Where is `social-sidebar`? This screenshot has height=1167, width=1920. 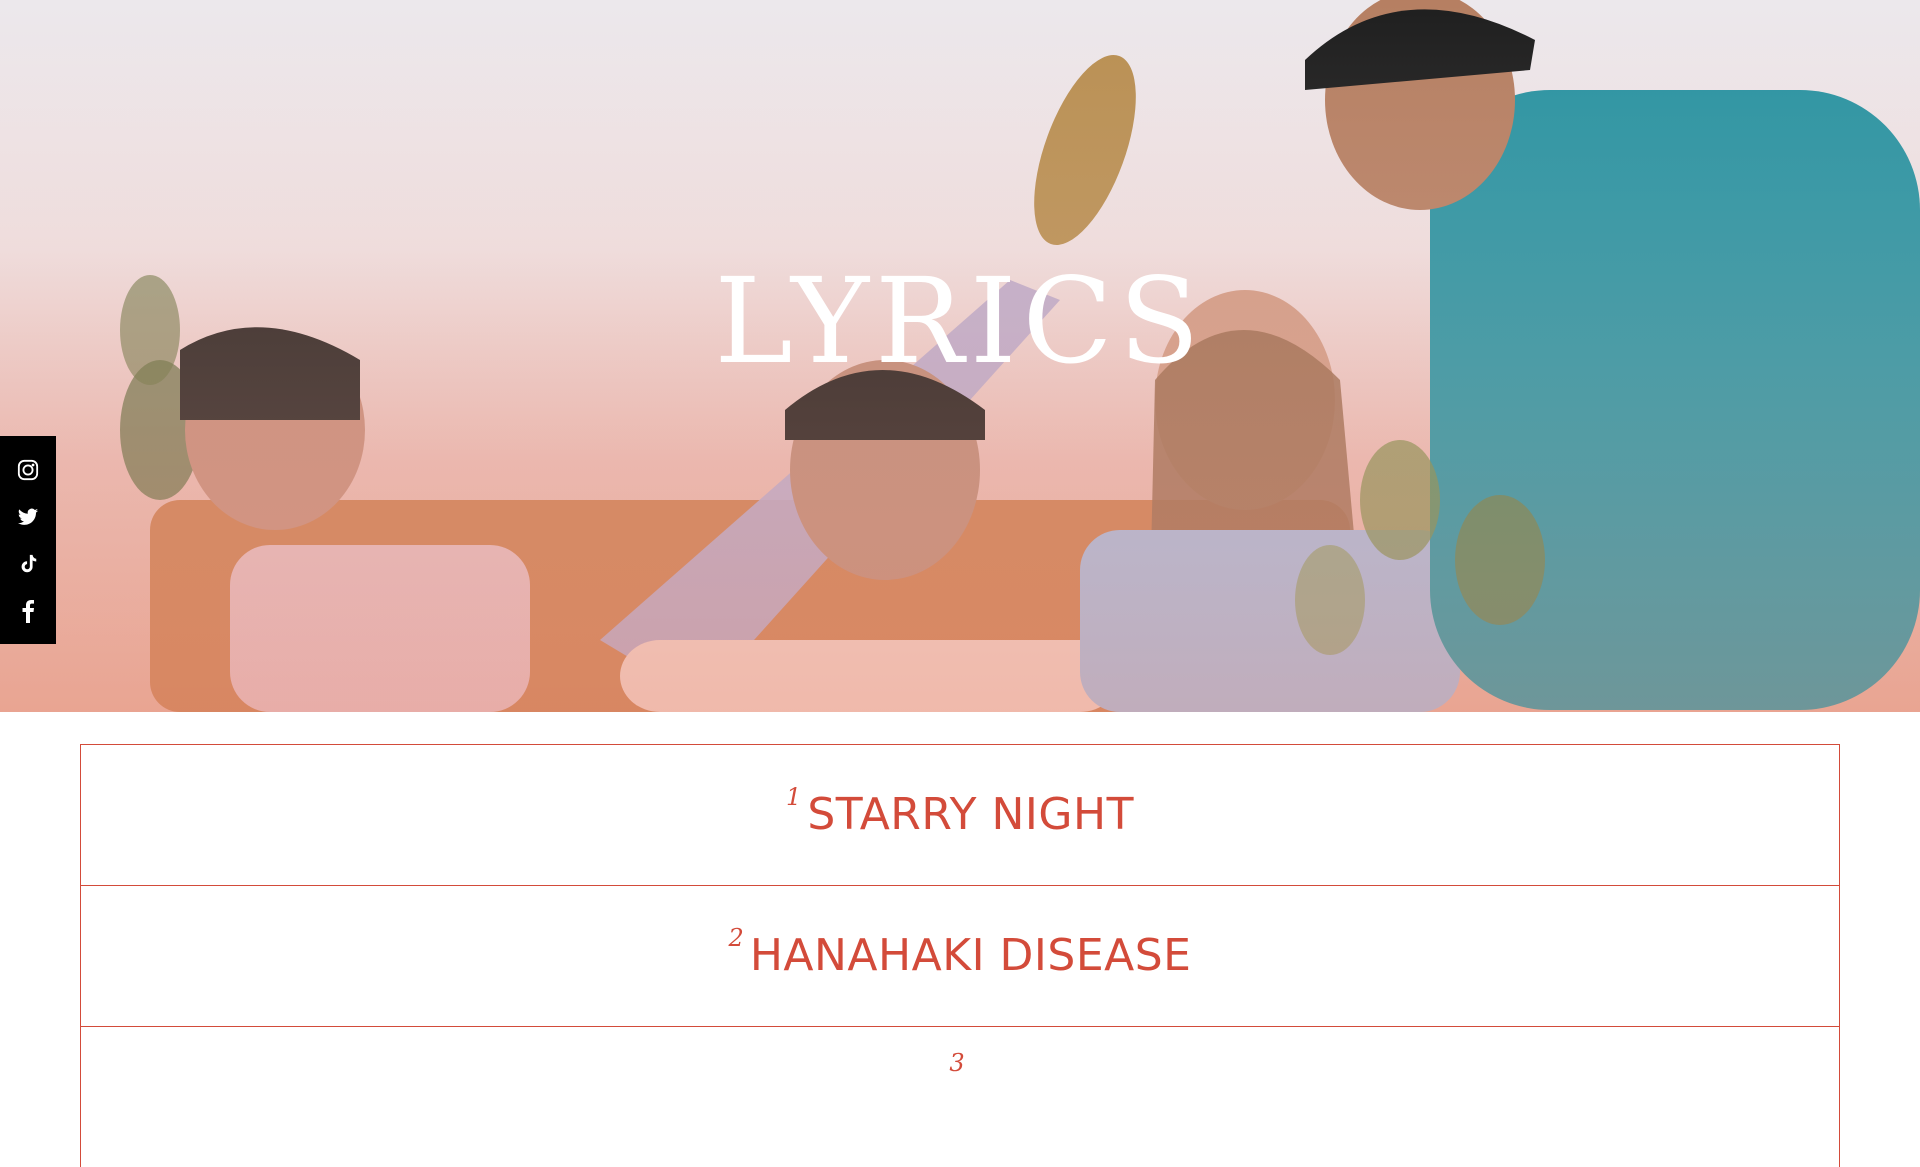
social-sidebar is located at coordinates (28, 540).